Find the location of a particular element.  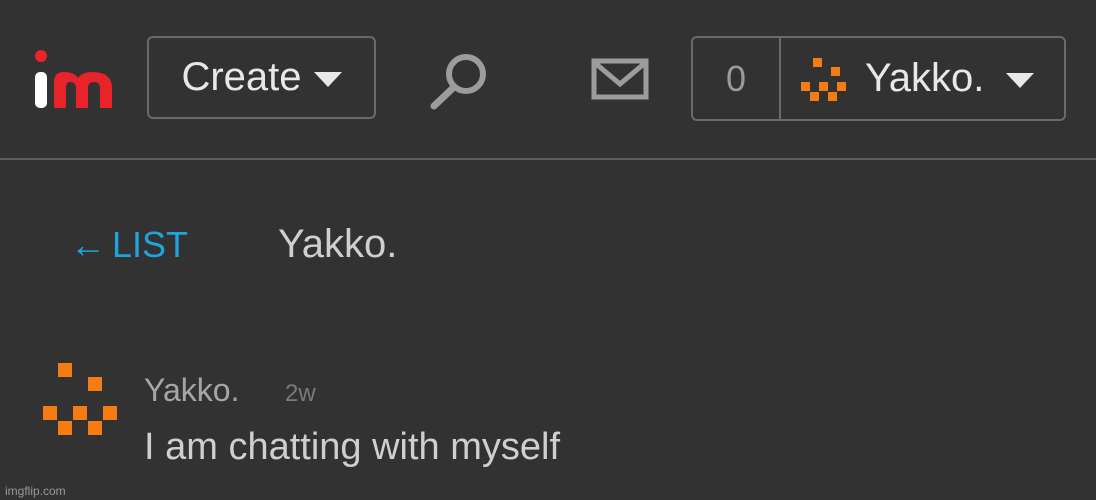

user-controls: 0 Yakko. is located at coordinates (878, 78).